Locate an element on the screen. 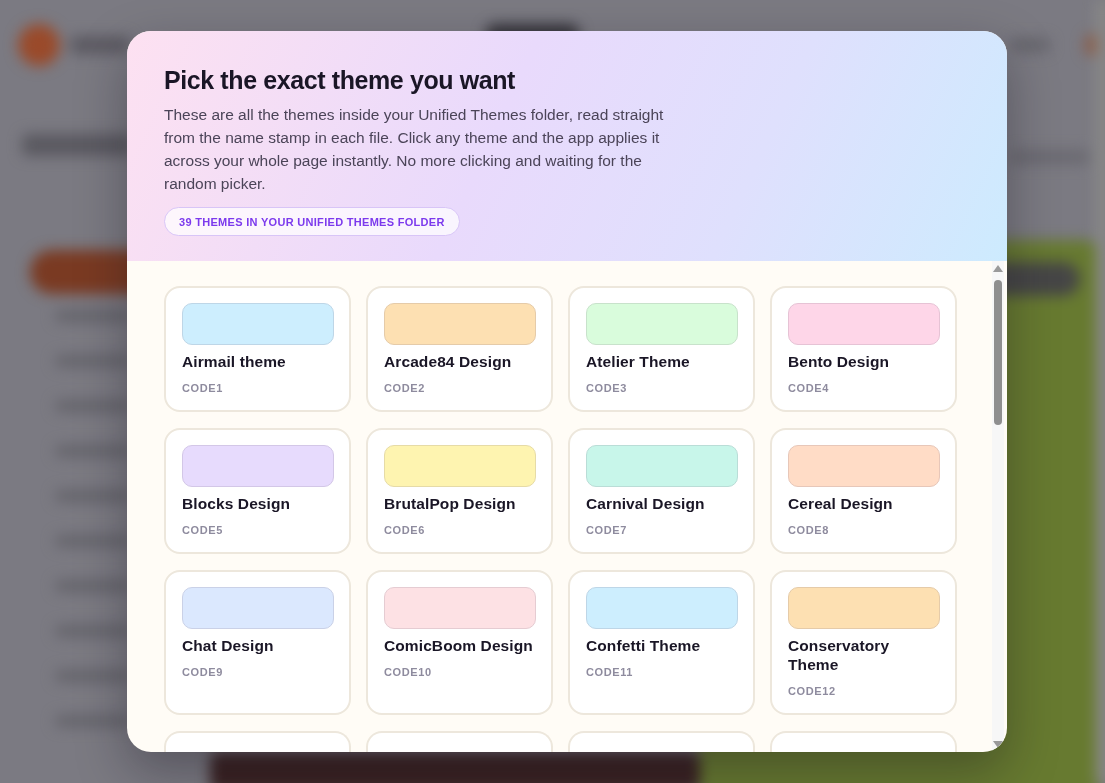  theme-card: ComicBoom Design CODE10 is located at coordinates (459, 642).